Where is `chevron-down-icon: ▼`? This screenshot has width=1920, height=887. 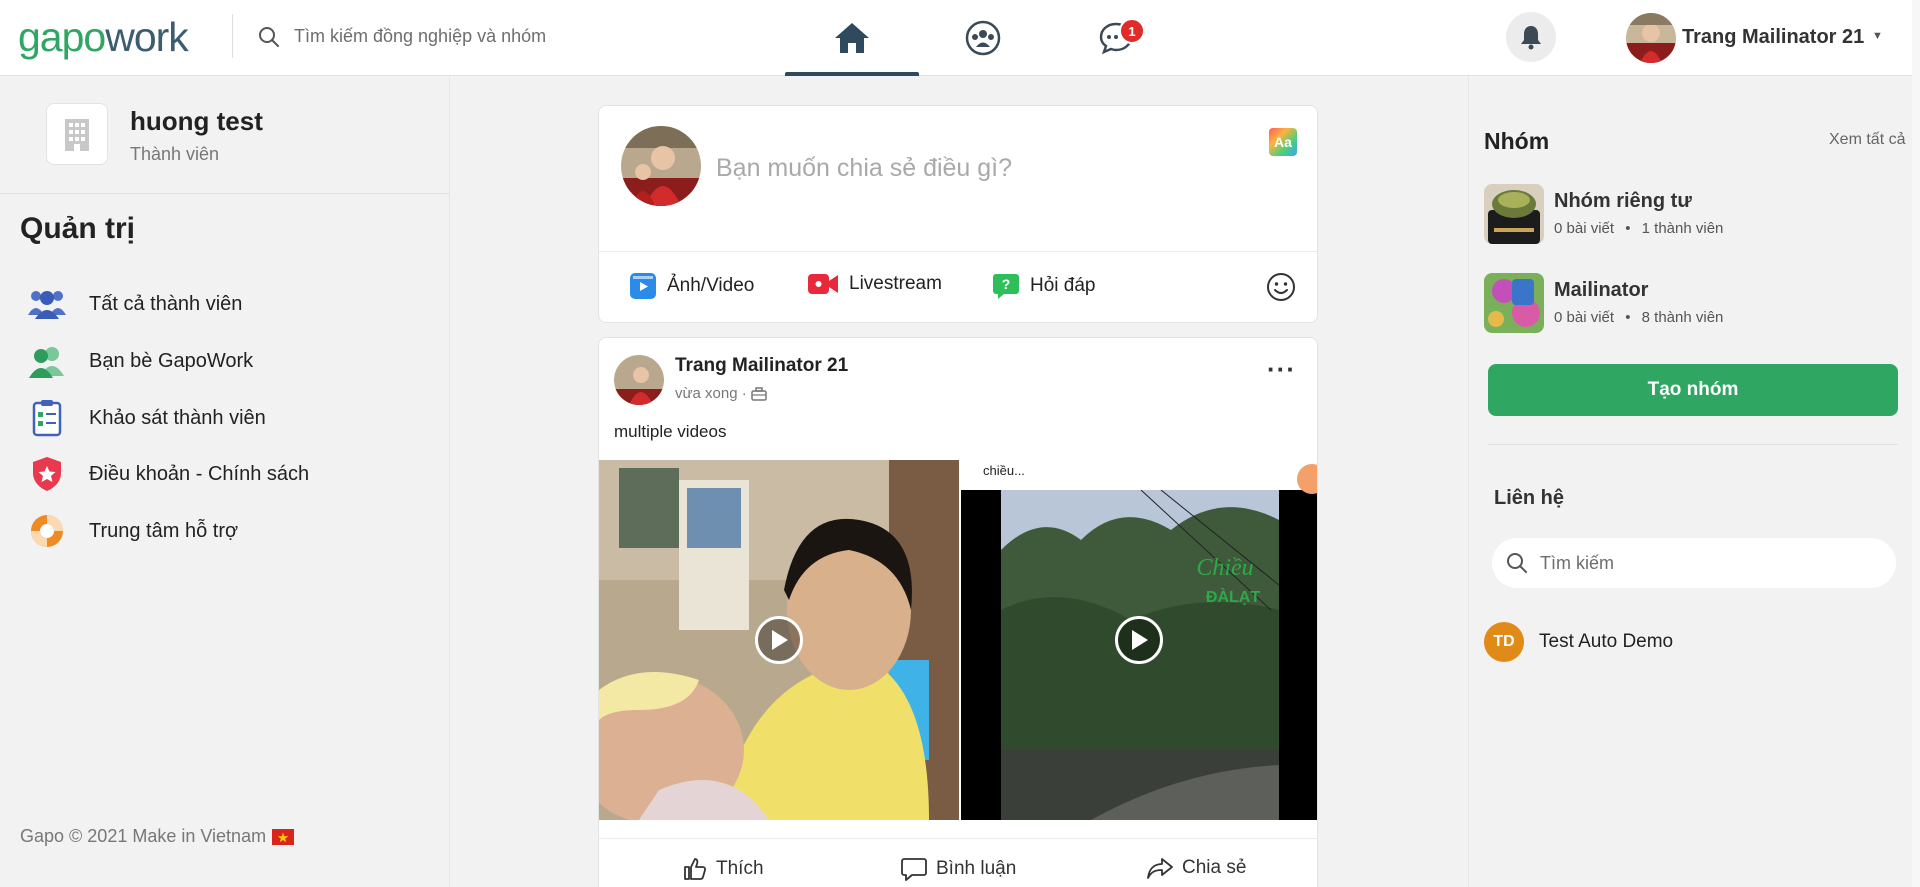 chevron-down-icon: ▼ is located at coordinates (1877, 36).